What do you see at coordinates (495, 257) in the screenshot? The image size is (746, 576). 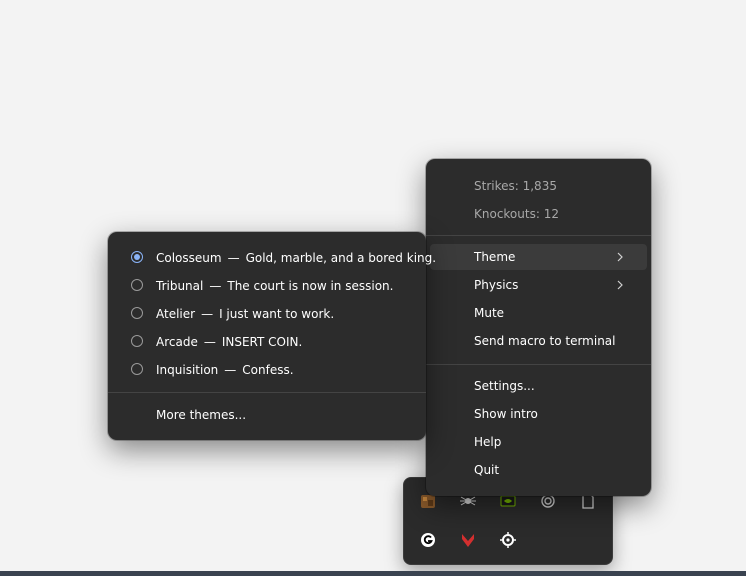 I see `theme-label: Theme` at bounding box center [495, 257].